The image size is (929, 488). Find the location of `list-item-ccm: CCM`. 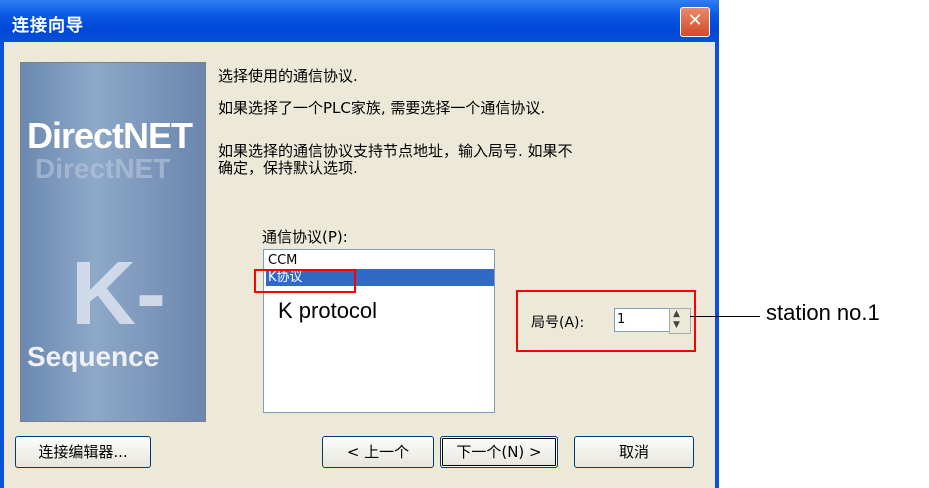

list-item-ccm: CCM is located at coordinates (380, 260).